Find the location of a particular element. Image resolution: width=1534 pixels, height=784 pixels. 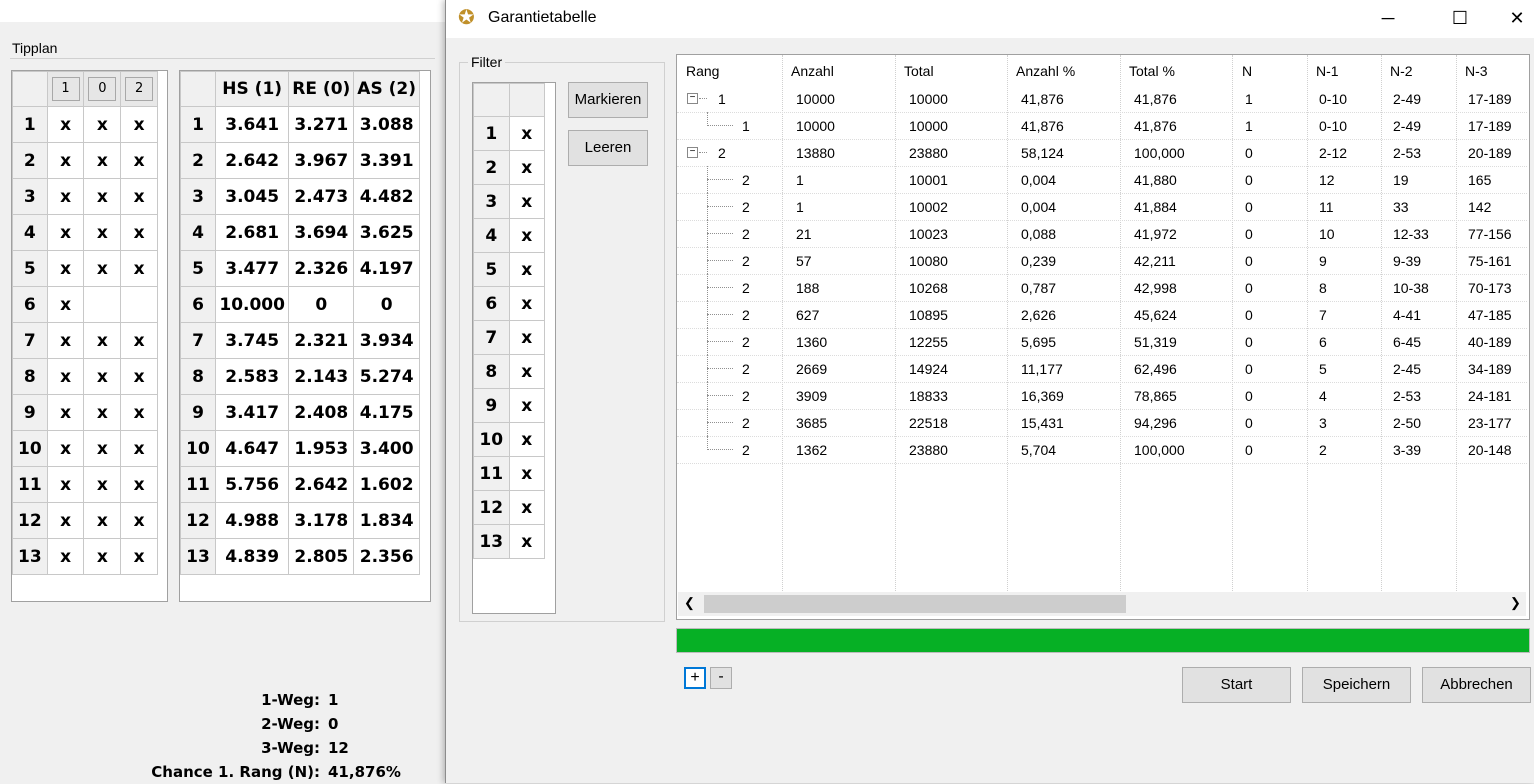

column-header: Anzahl is located at coordinates (812, 71).